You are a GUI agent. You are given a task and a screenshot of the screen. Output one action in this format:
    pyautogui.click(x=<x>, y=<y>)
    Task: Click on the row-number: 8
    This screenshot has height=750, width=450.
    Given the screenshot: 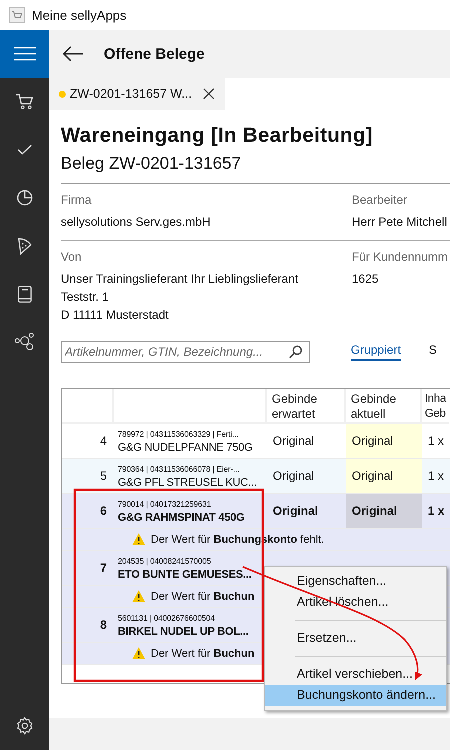 What is the action you would take?
    pyautogui.click(x=88, y=625)
    